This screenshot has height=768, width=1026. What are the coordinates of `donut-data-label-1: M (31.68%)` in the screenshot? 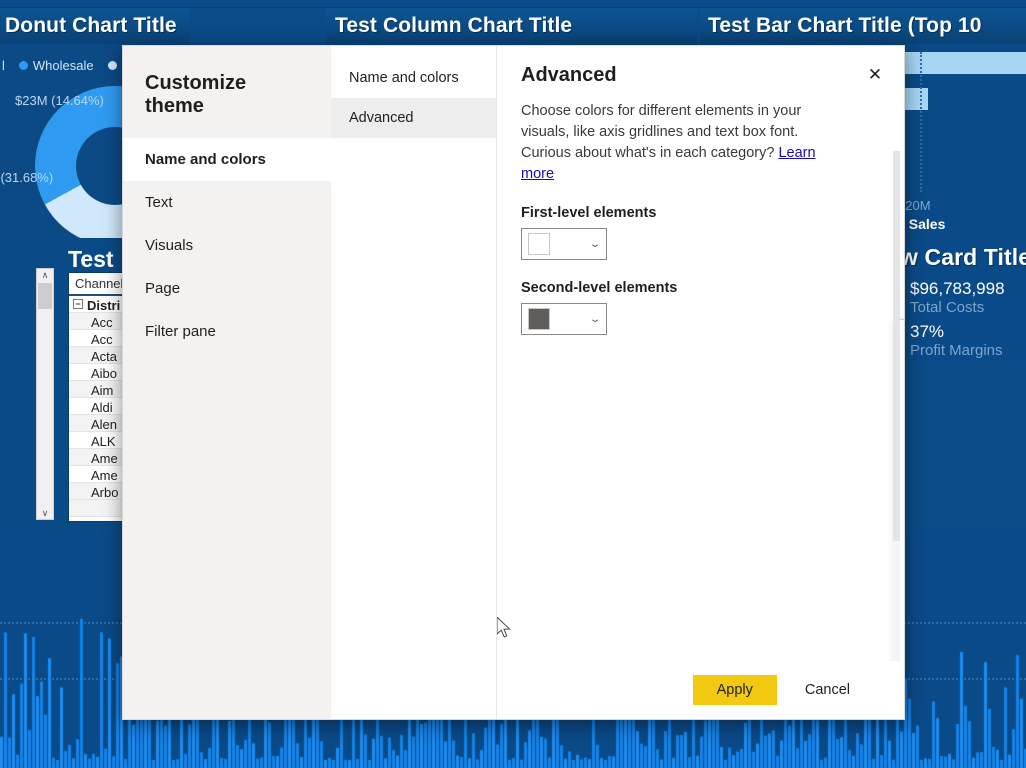 It's located at (27, 177).